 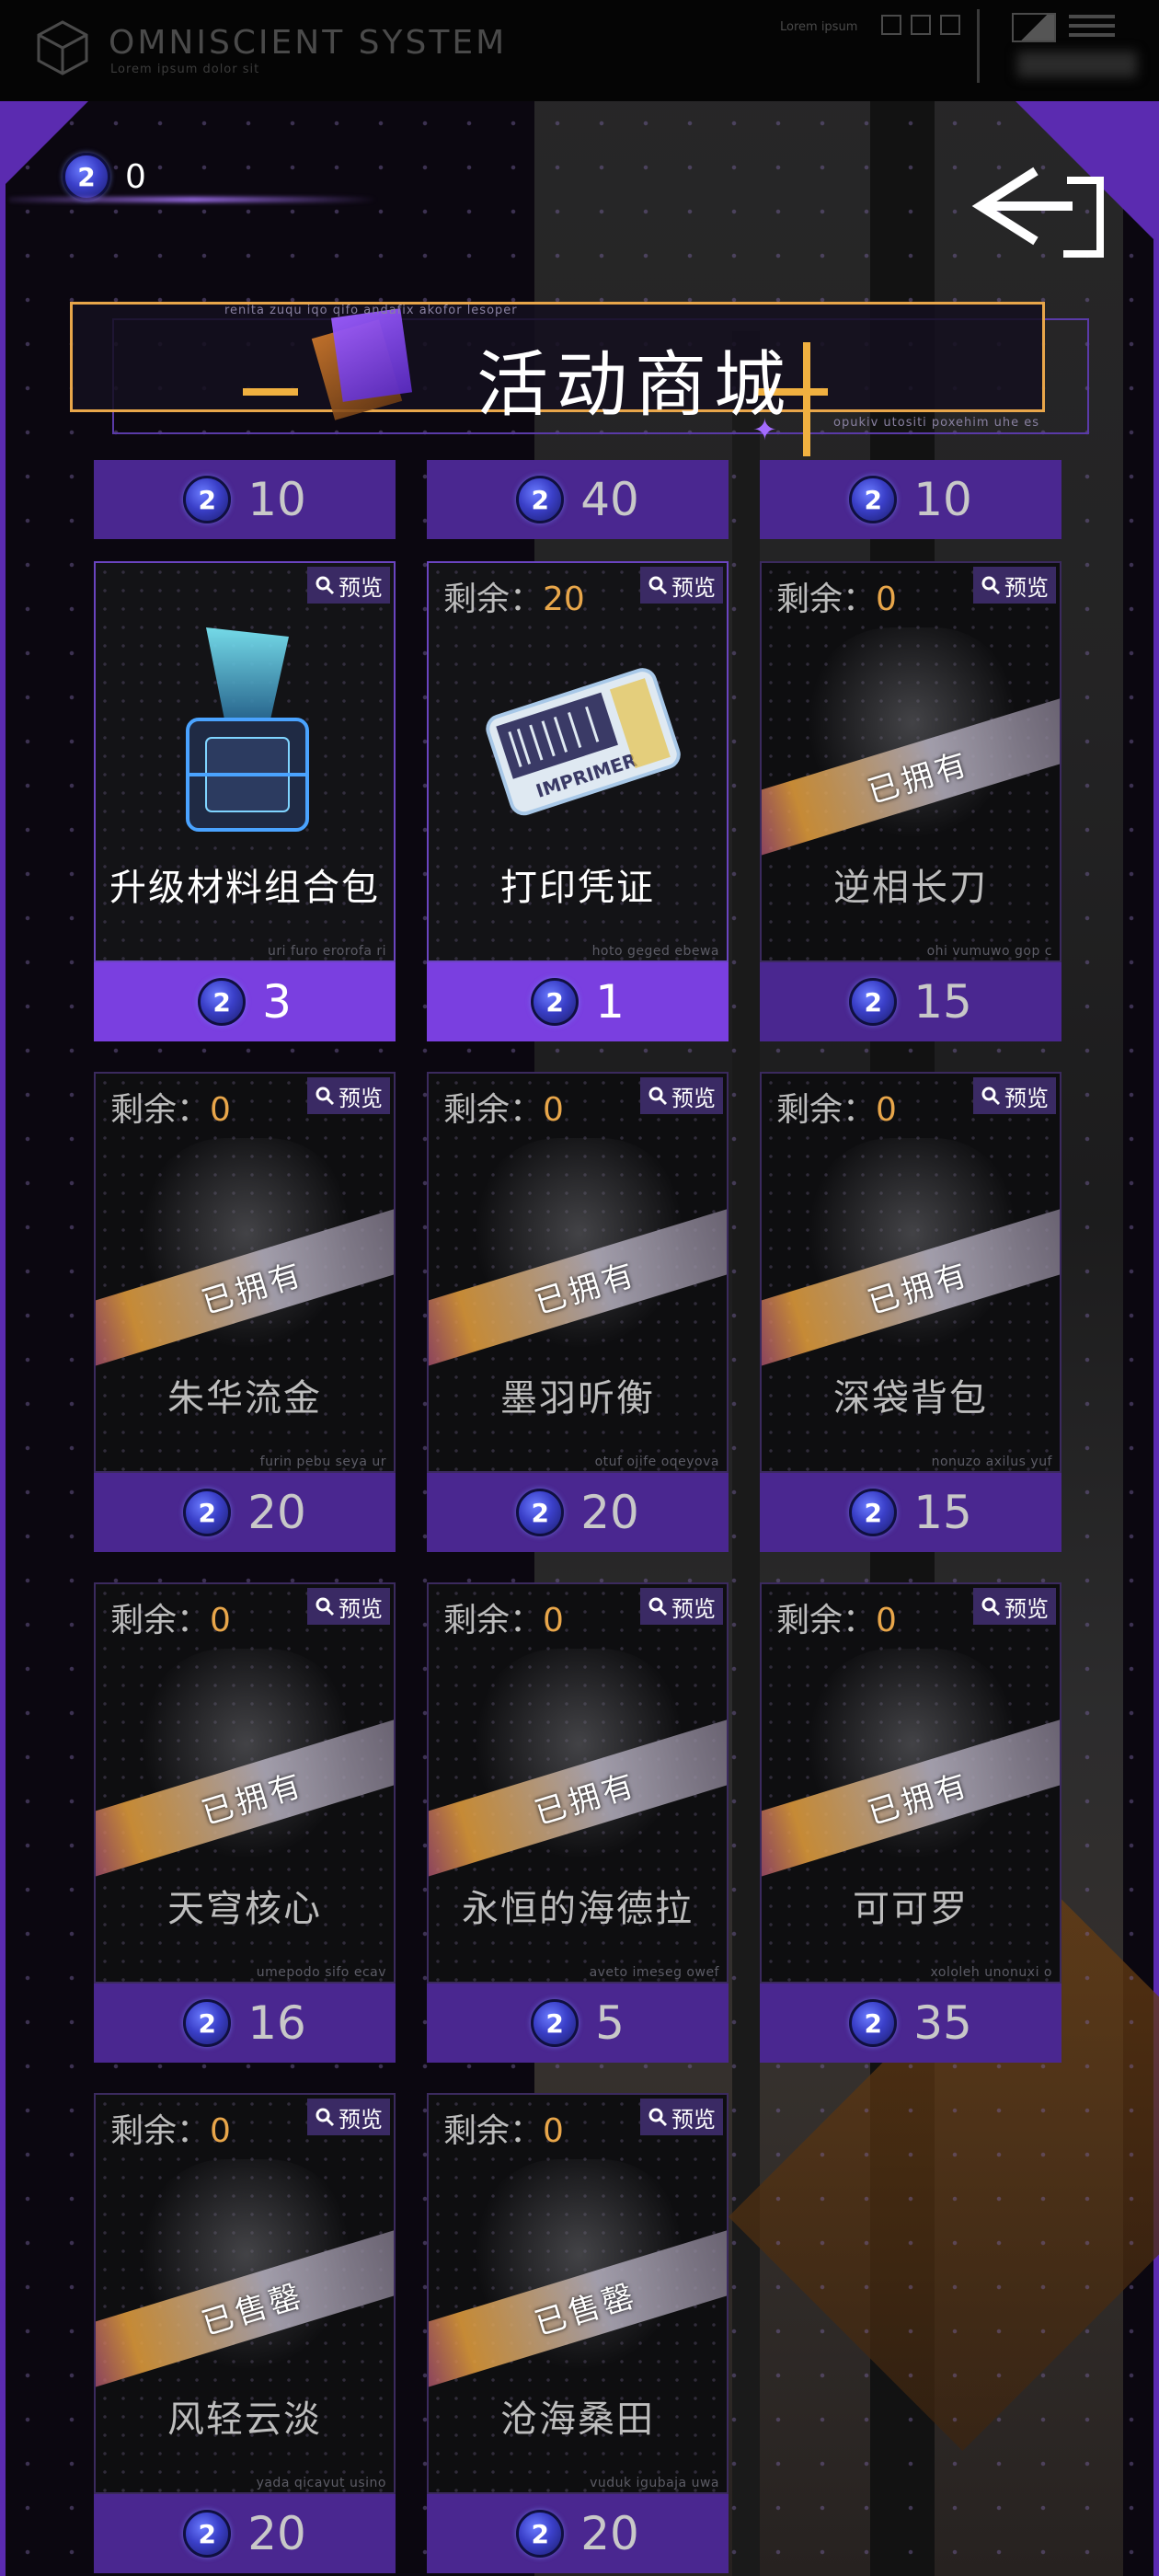 I want to click on item-card: 剩余：0 预览 已售罄 沧海桑田 vuduk igubaja uwa, so click(x=578, y=2293).